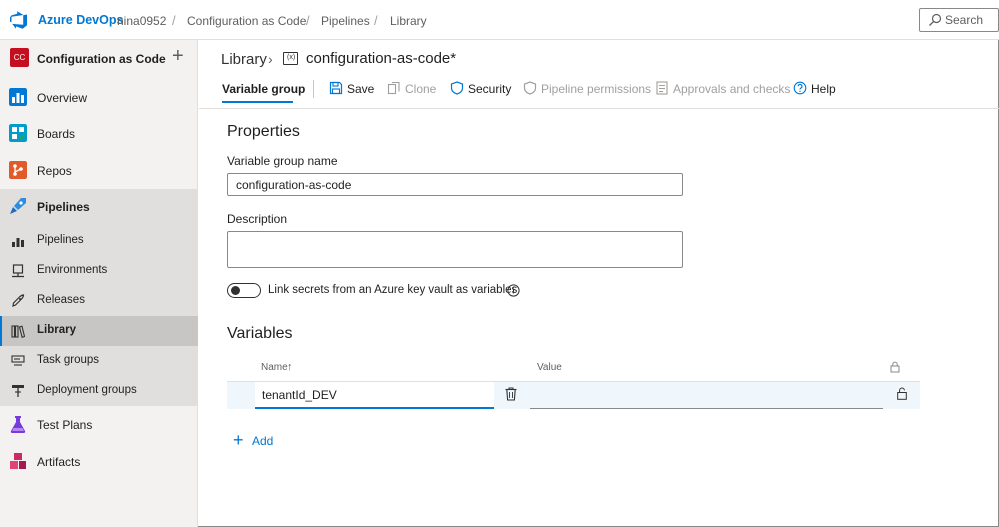 The width and height of the screenshot is (999, 527). I want to click on clone-icon, so click(393, 88).